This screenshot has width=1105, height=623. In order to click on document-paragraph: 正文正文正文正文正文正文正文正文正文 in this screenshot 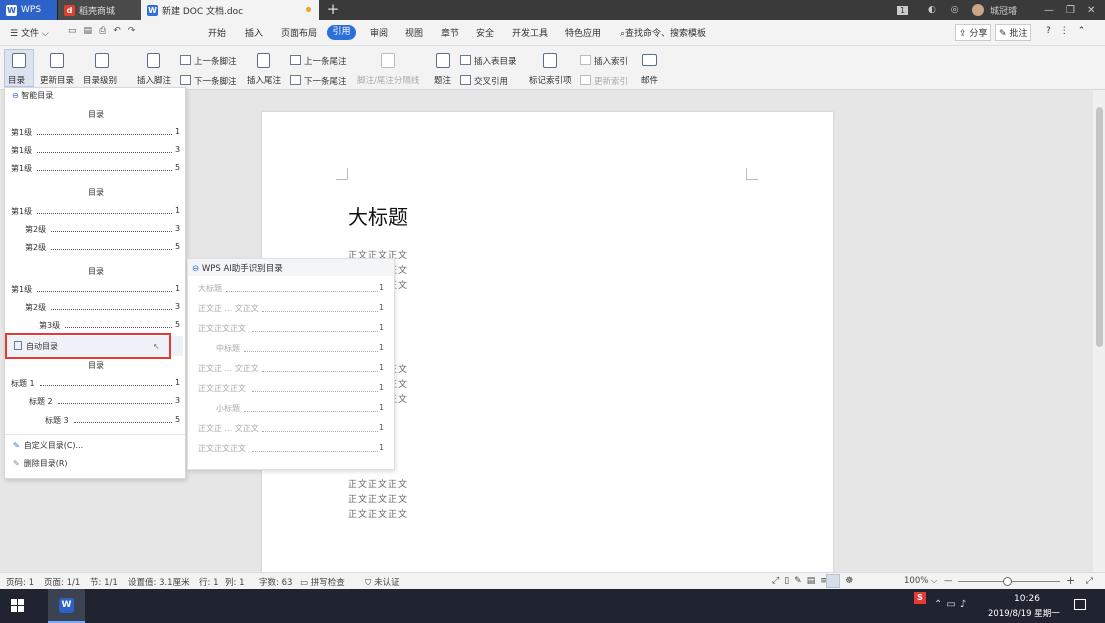, I will do `click(378, 500)`.